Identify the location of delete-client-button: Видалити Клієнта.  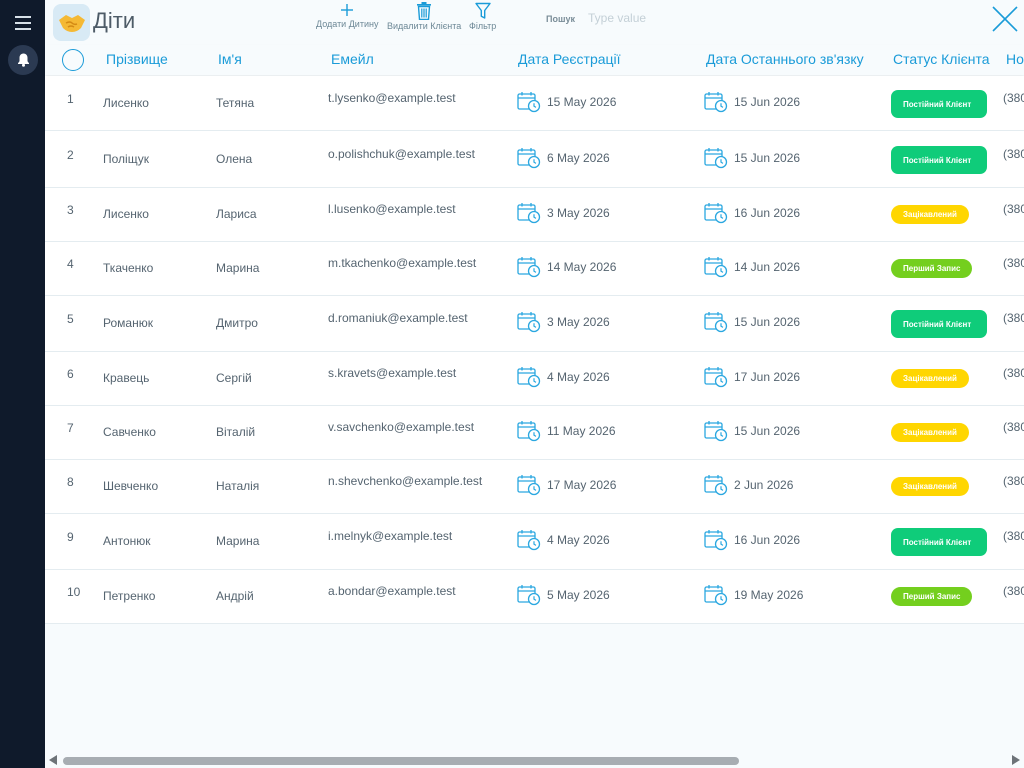
(424, 16).